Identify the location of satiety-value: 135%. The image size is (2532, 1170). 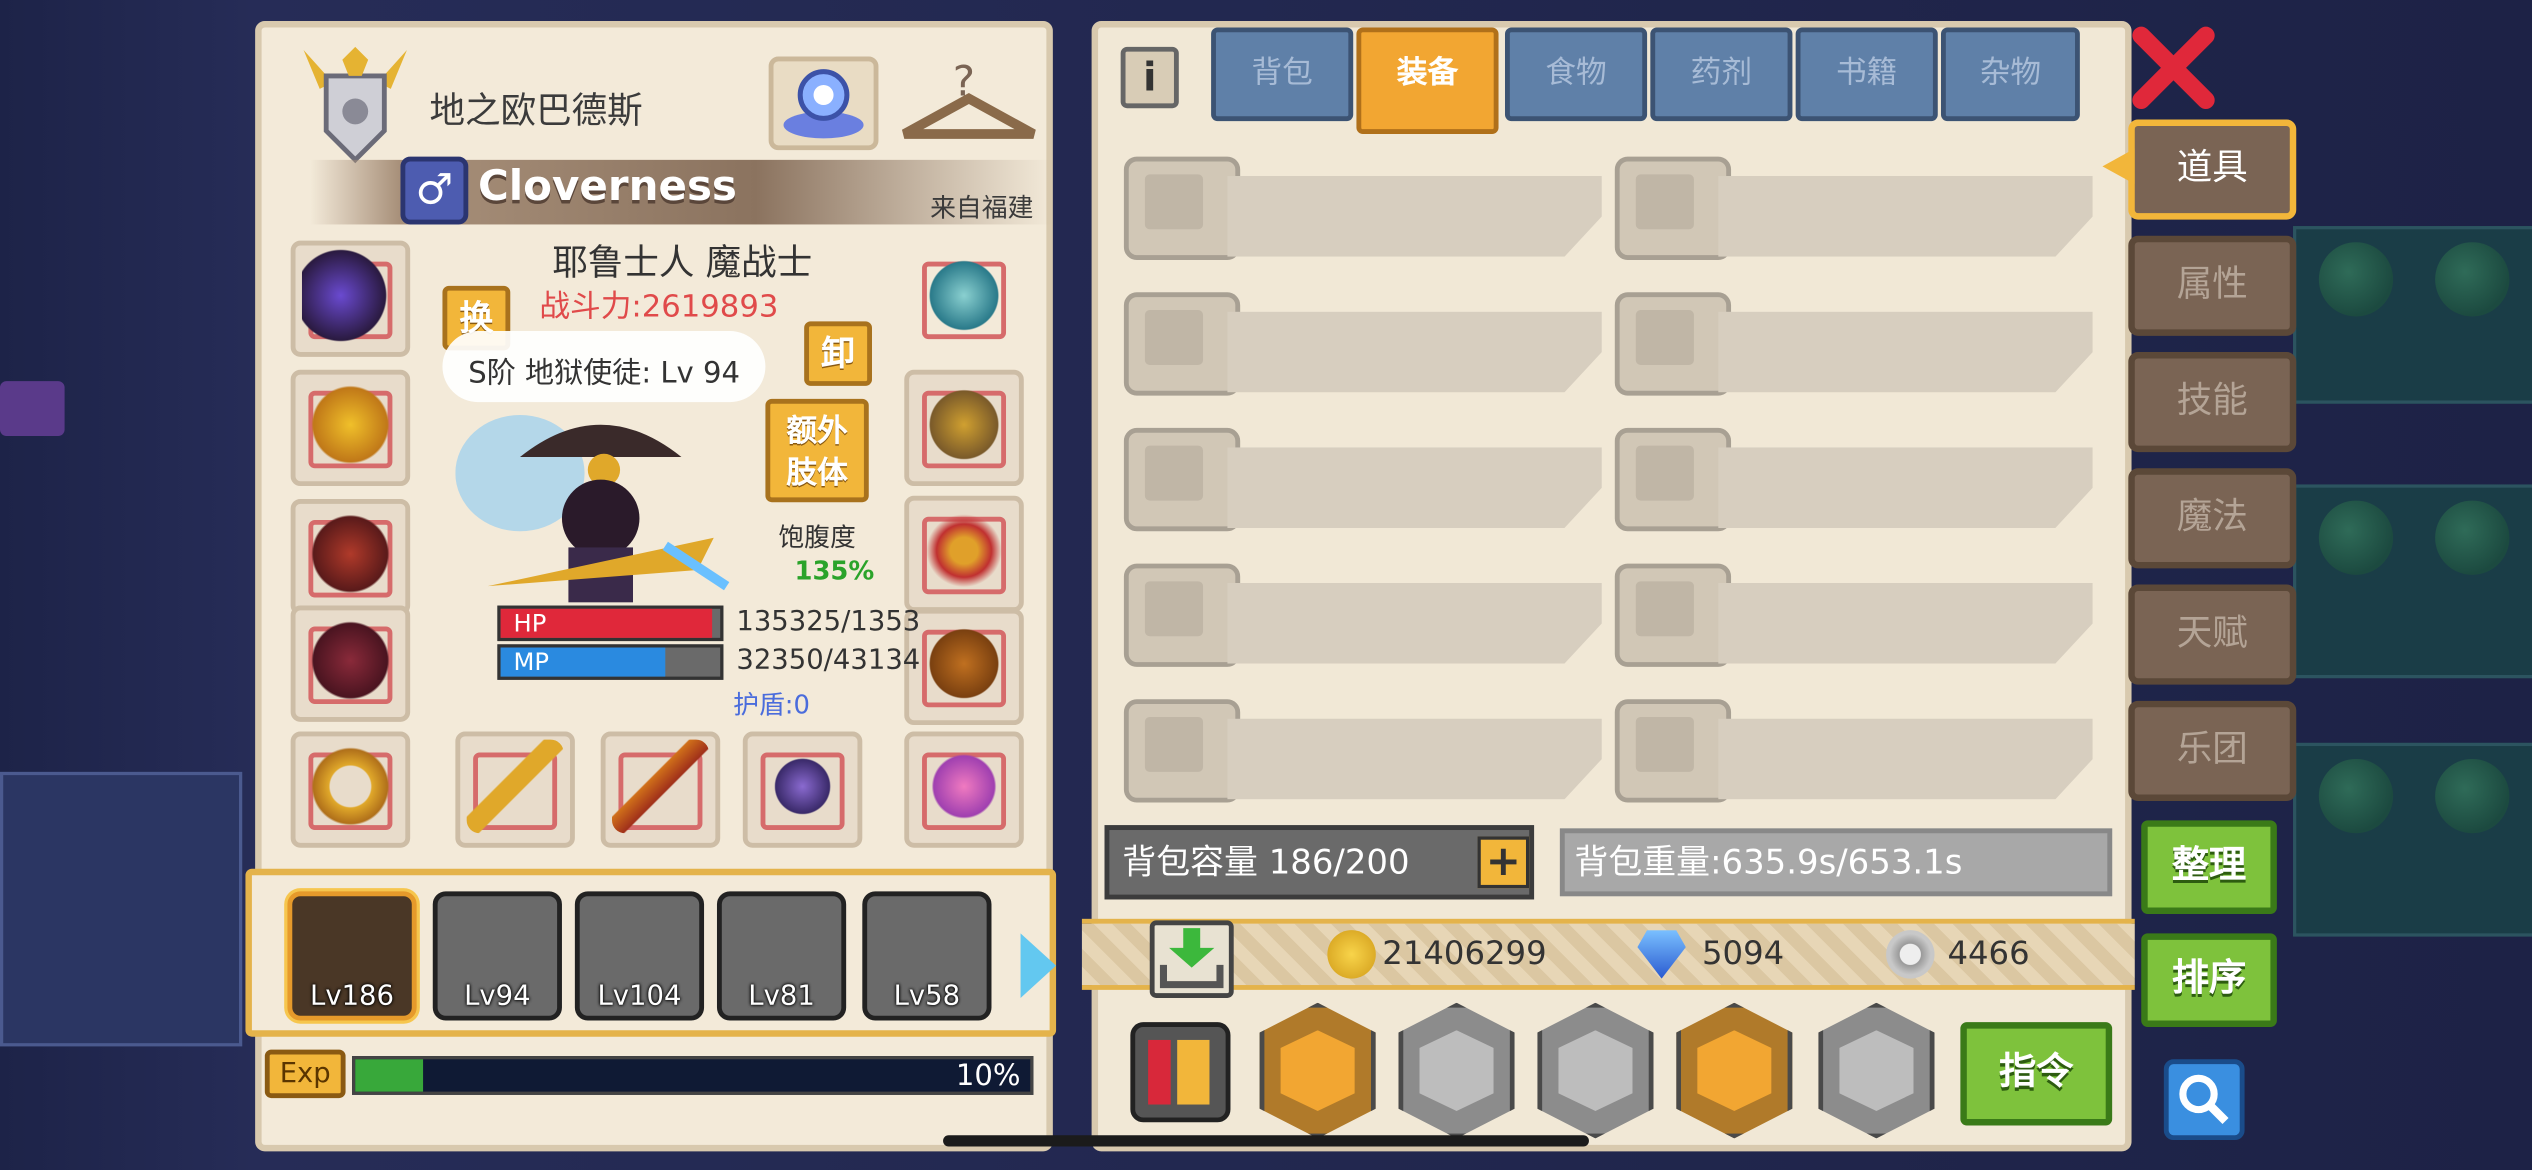
(834, 571).